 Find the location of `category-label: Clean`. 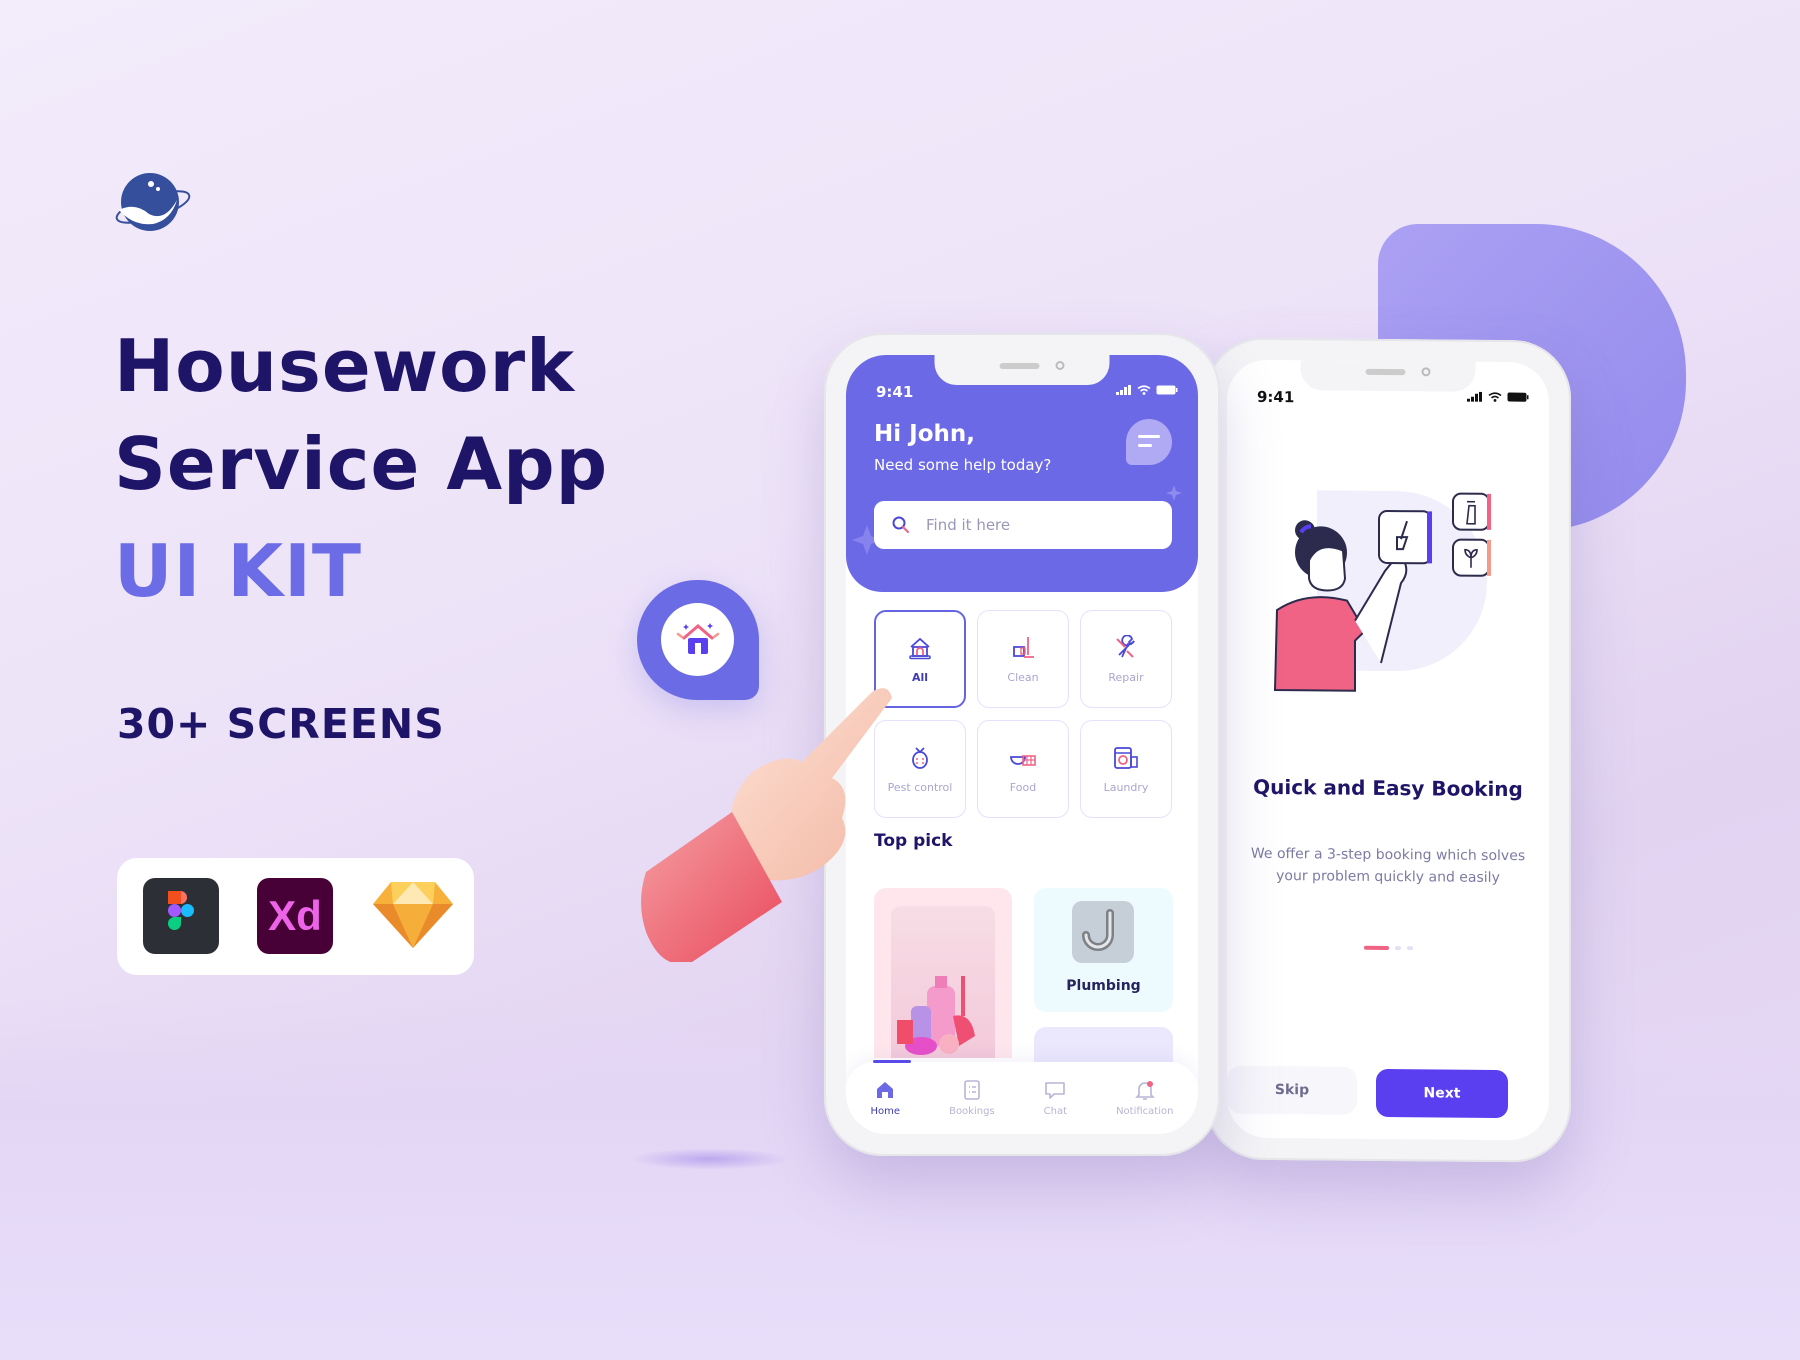

category-label: Clean is located at coordinates (1023, 677).